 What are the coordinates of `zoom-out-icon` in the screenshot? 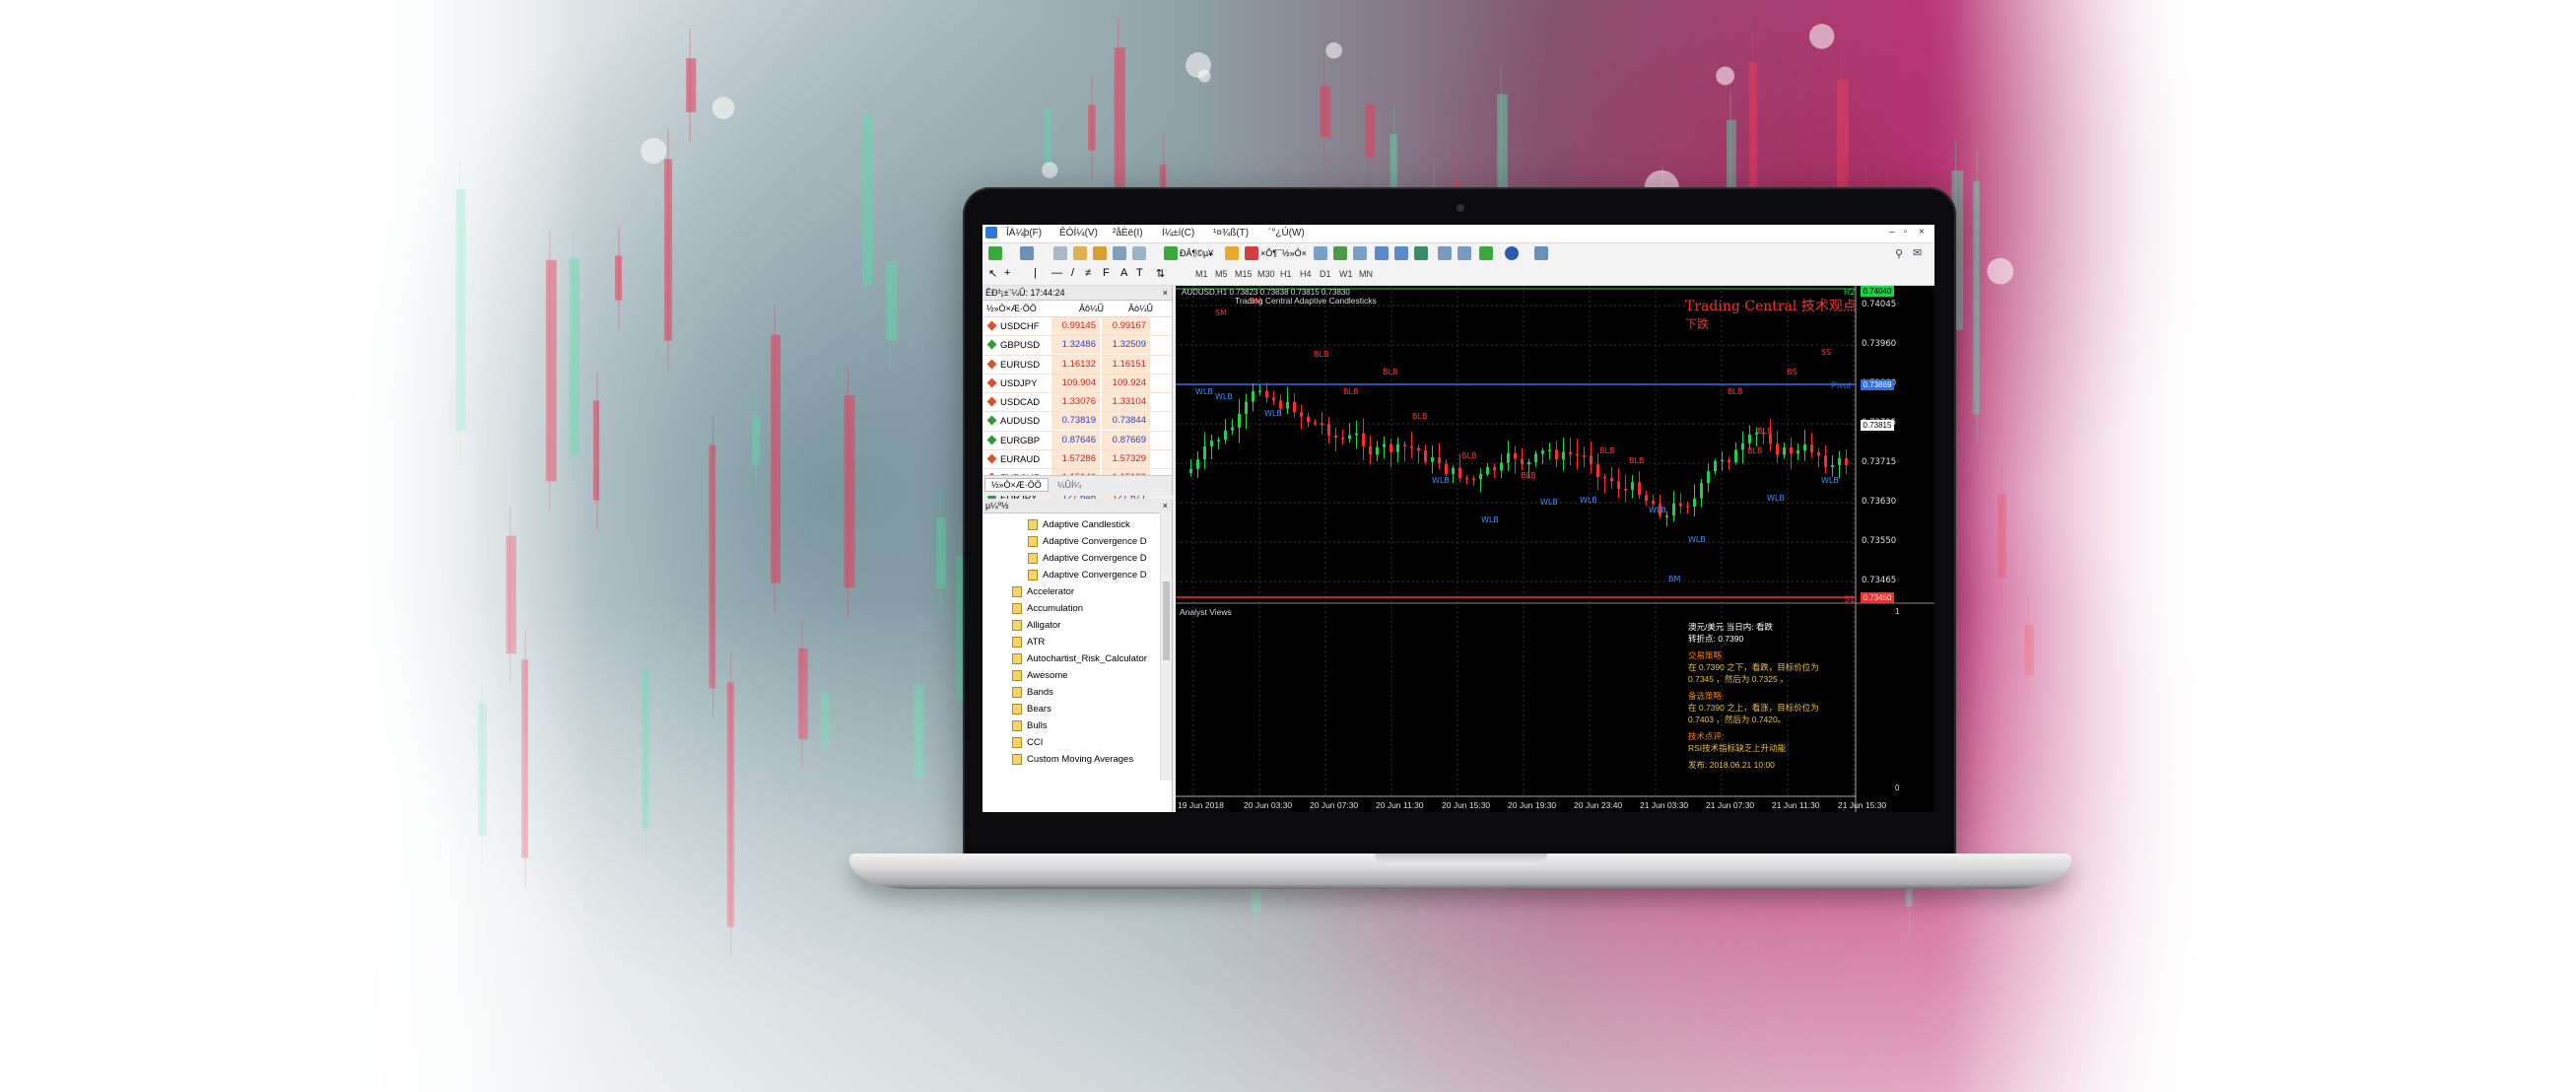 It's located at (1401, 253).